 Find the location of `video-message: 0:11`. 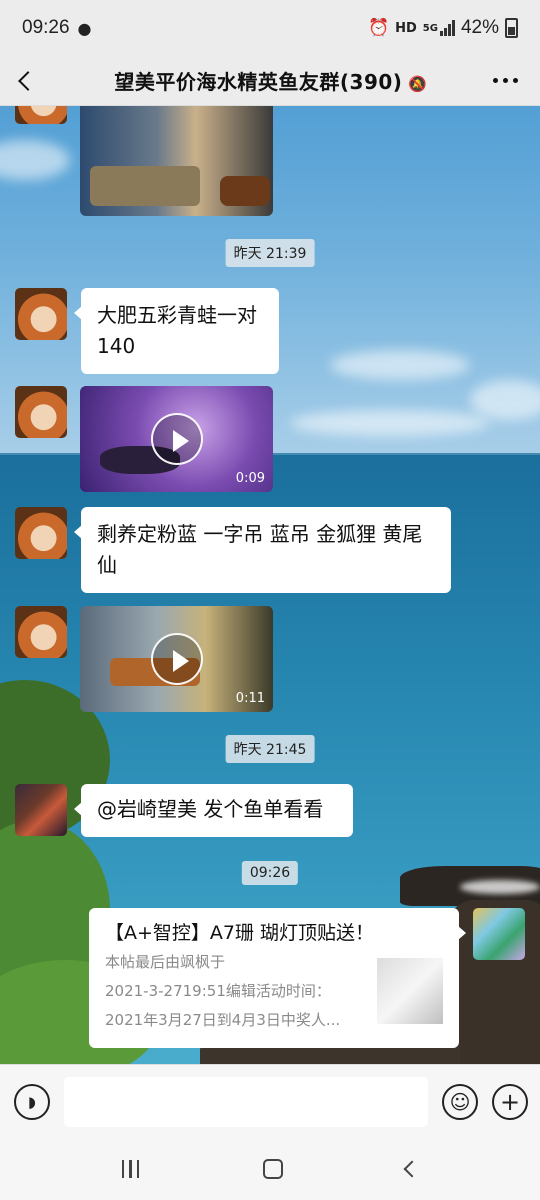

video-message: 0:11 is located at coordinates (176, 659).